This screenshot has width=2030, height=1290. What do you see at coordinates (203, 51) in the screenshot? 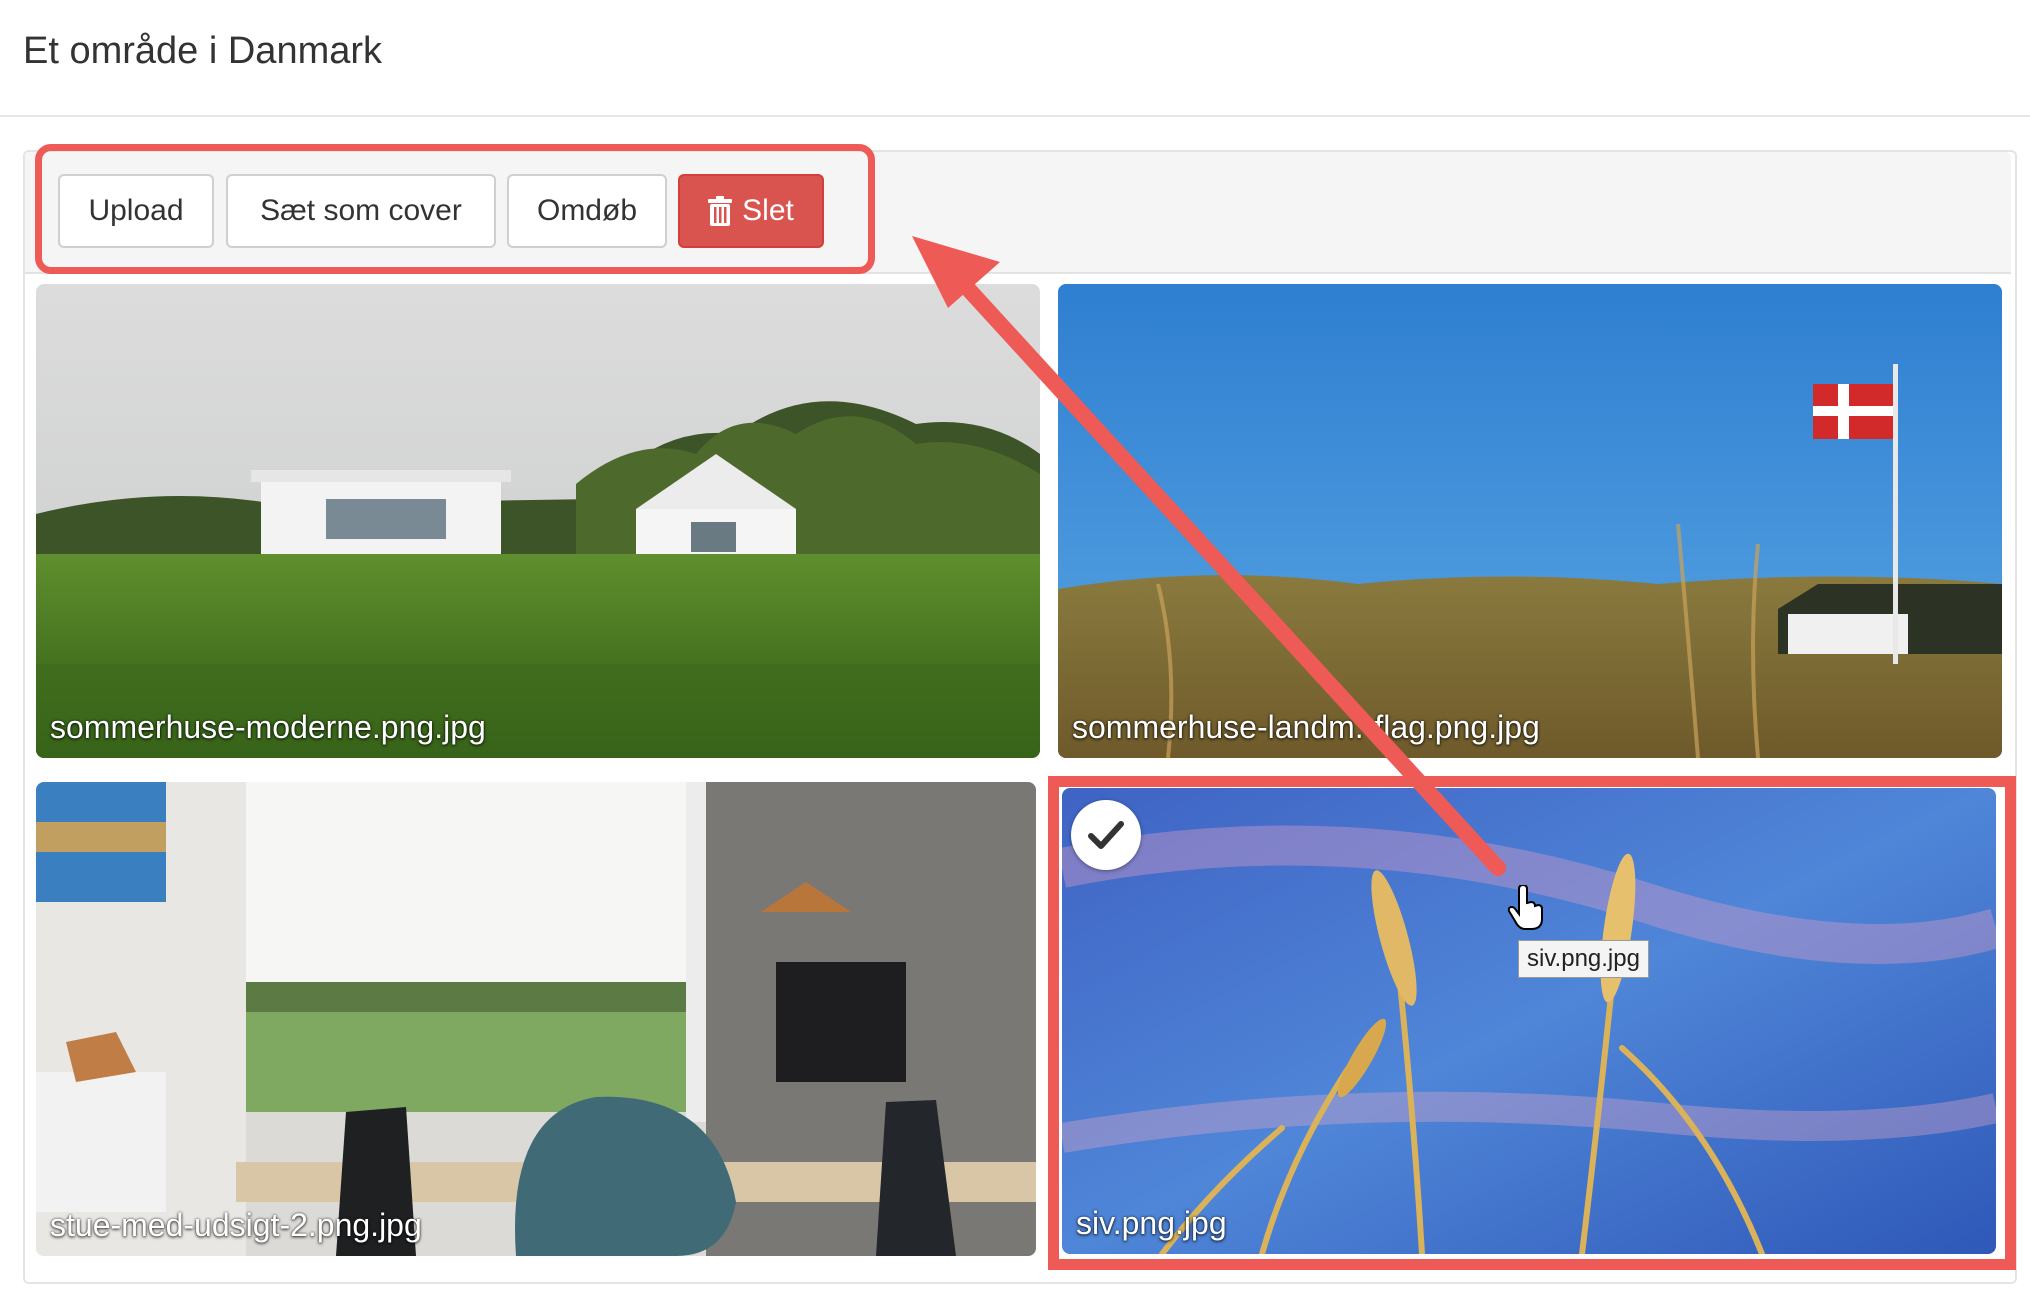
I see `page-title: Et område i Danmark` at bounding box center [203, 51].